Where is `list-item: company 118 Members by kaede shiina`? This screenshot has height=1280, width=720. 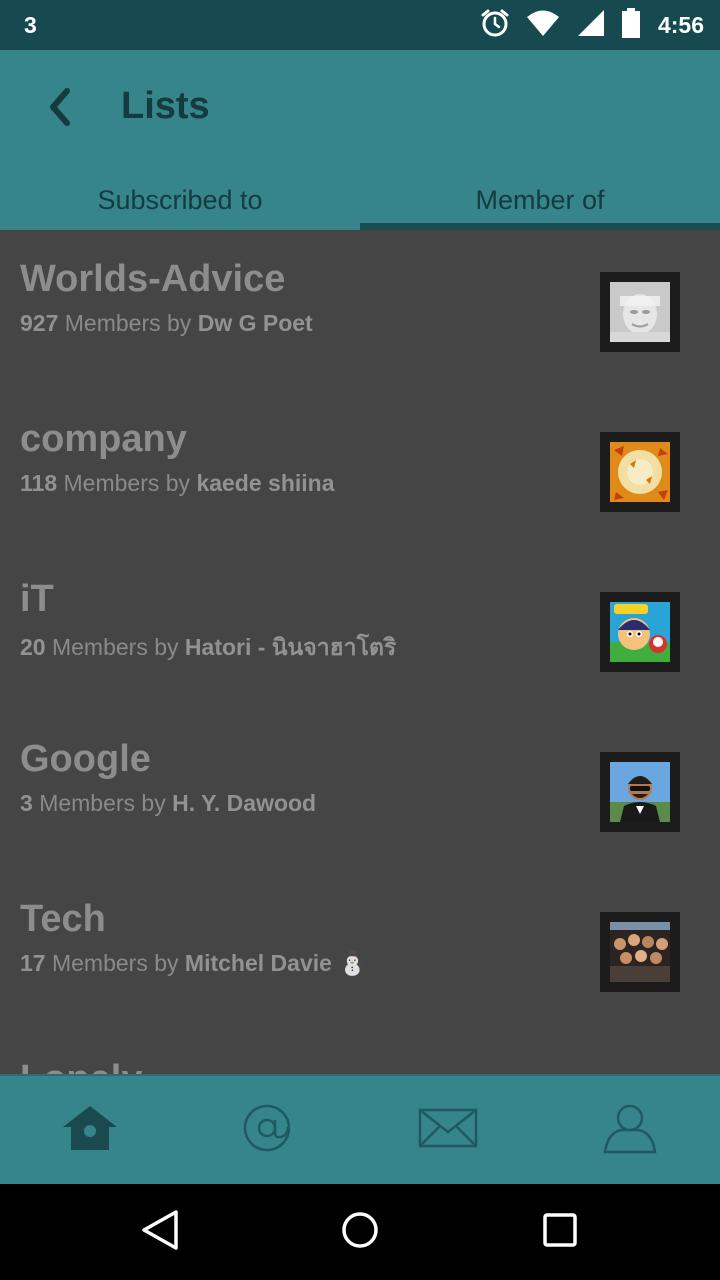 list-item: company 118 Members by kaede shiina is located at coordinates (360, 470).